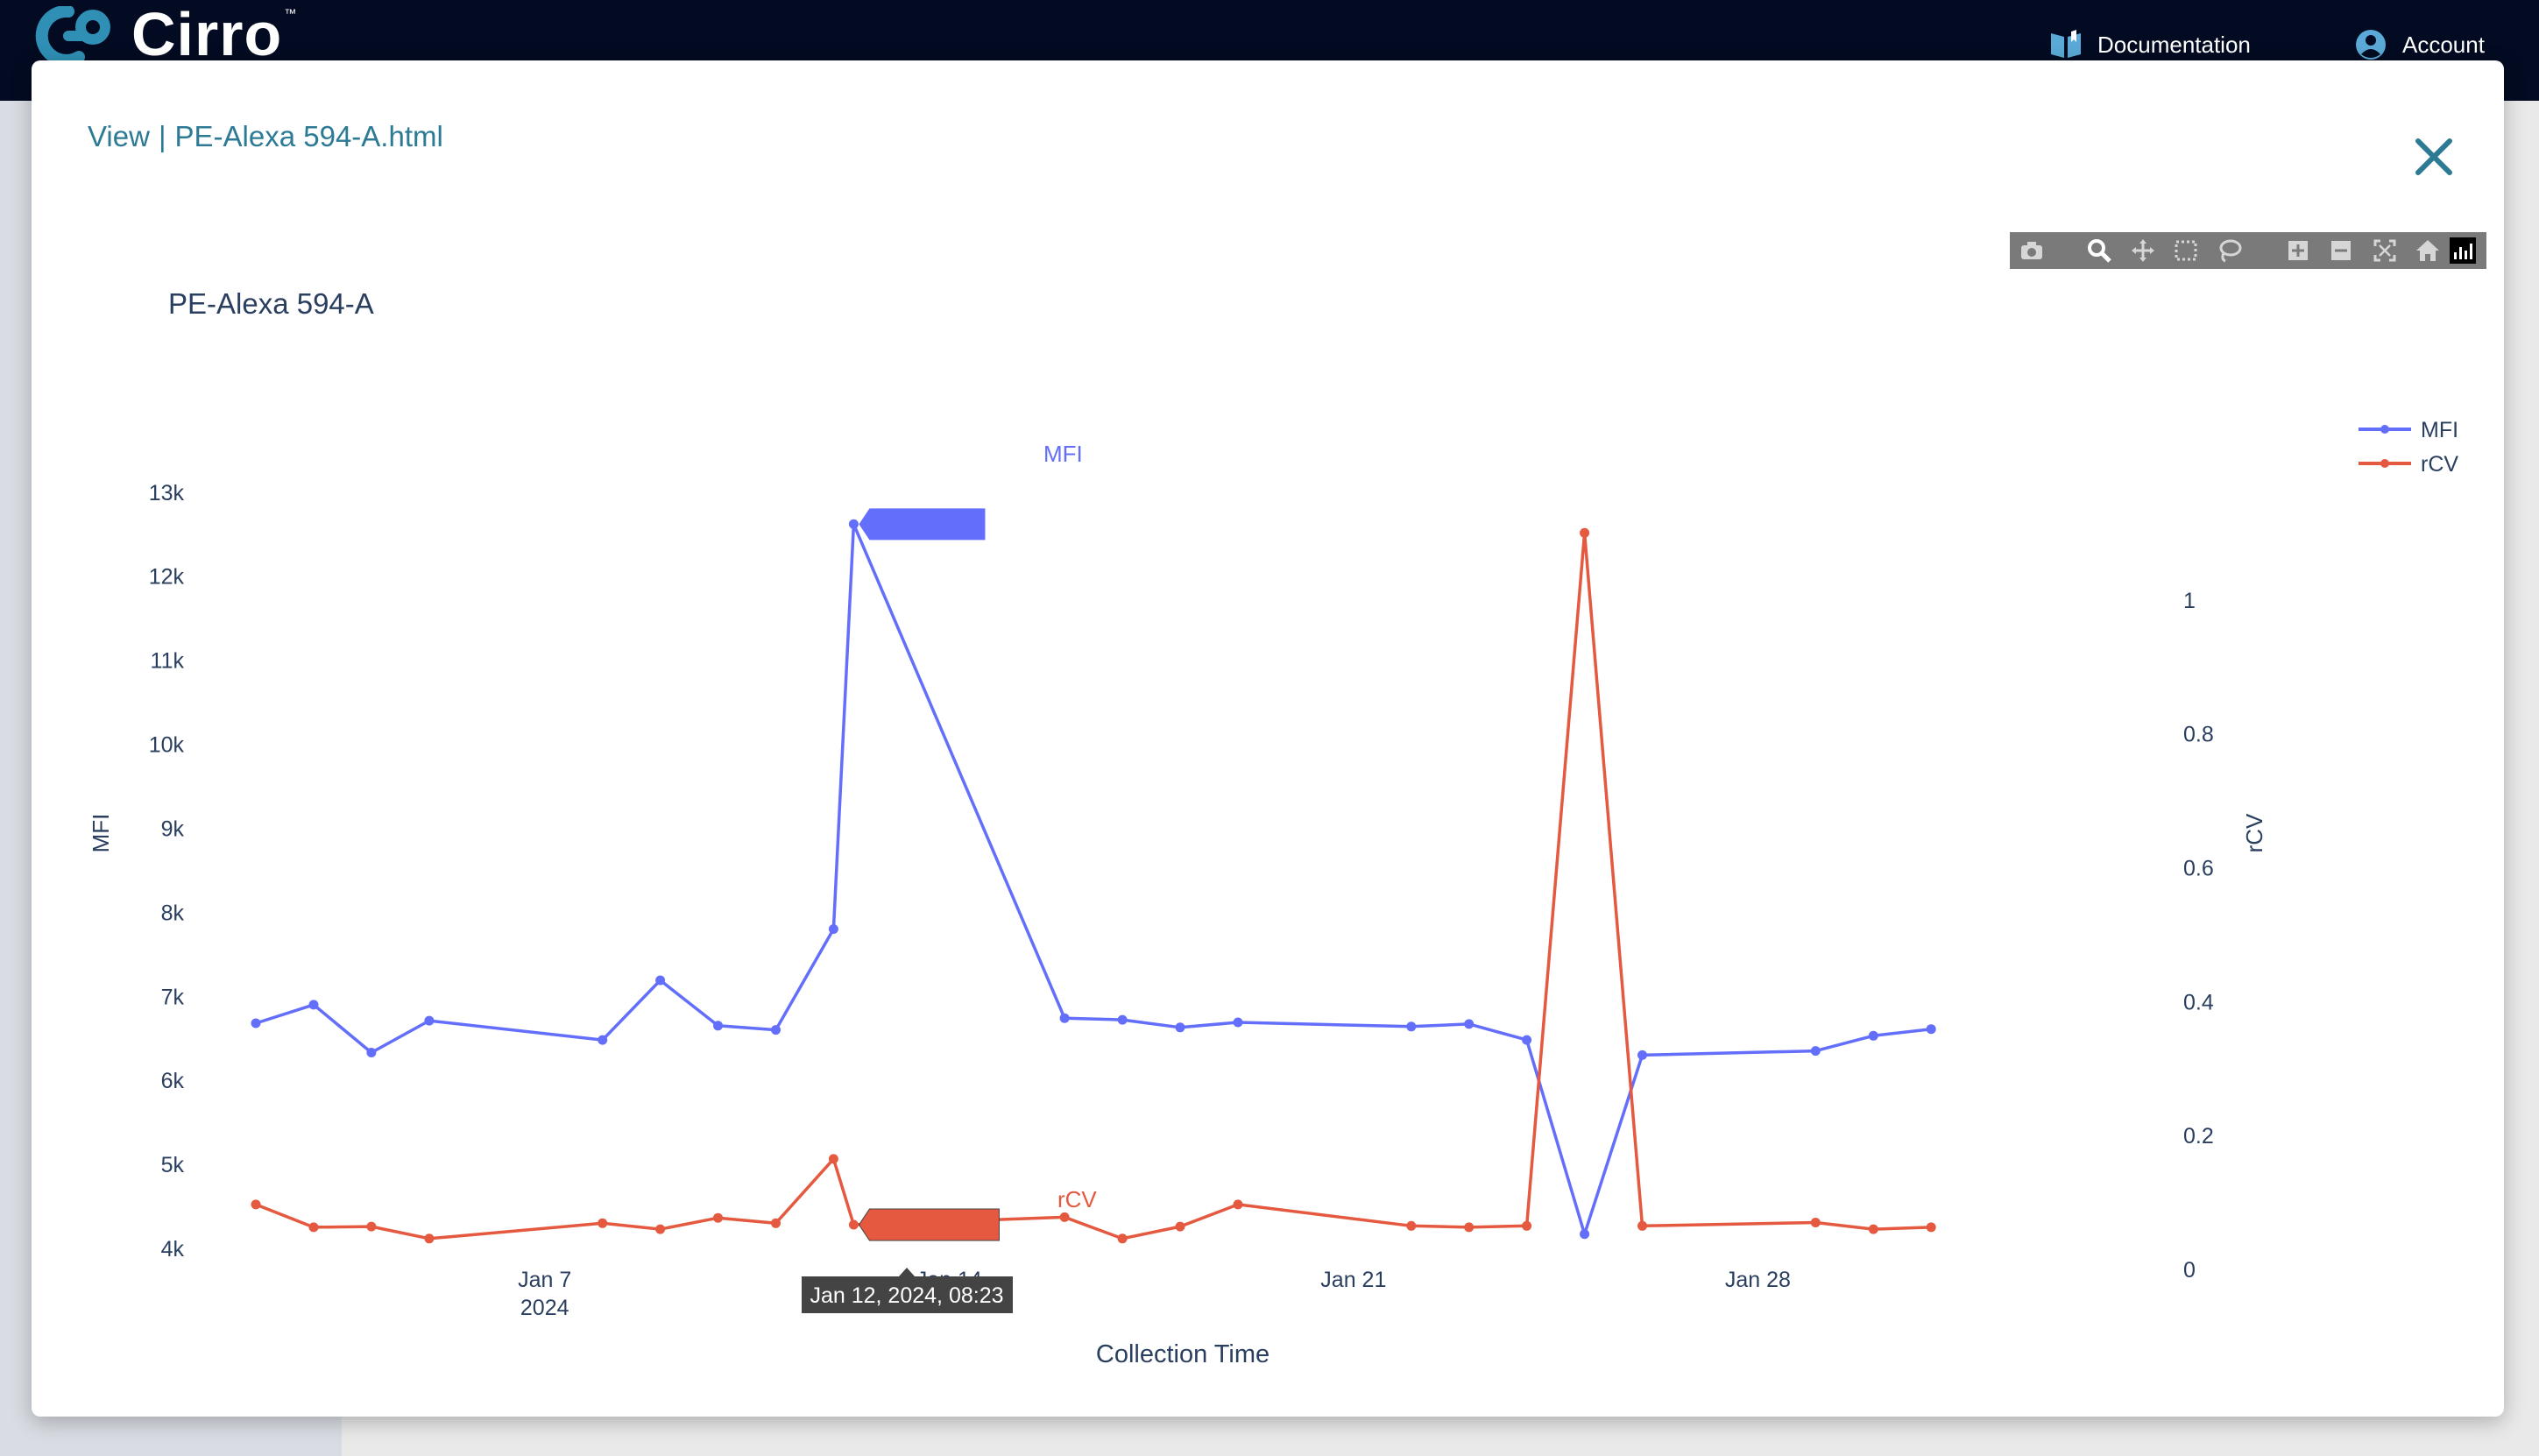 The width and height of the screenshot is (2539, 1456). Describe the element at coordinates (173, 913) in the screenshot. I see `y-tick-label: 8k` at that location.